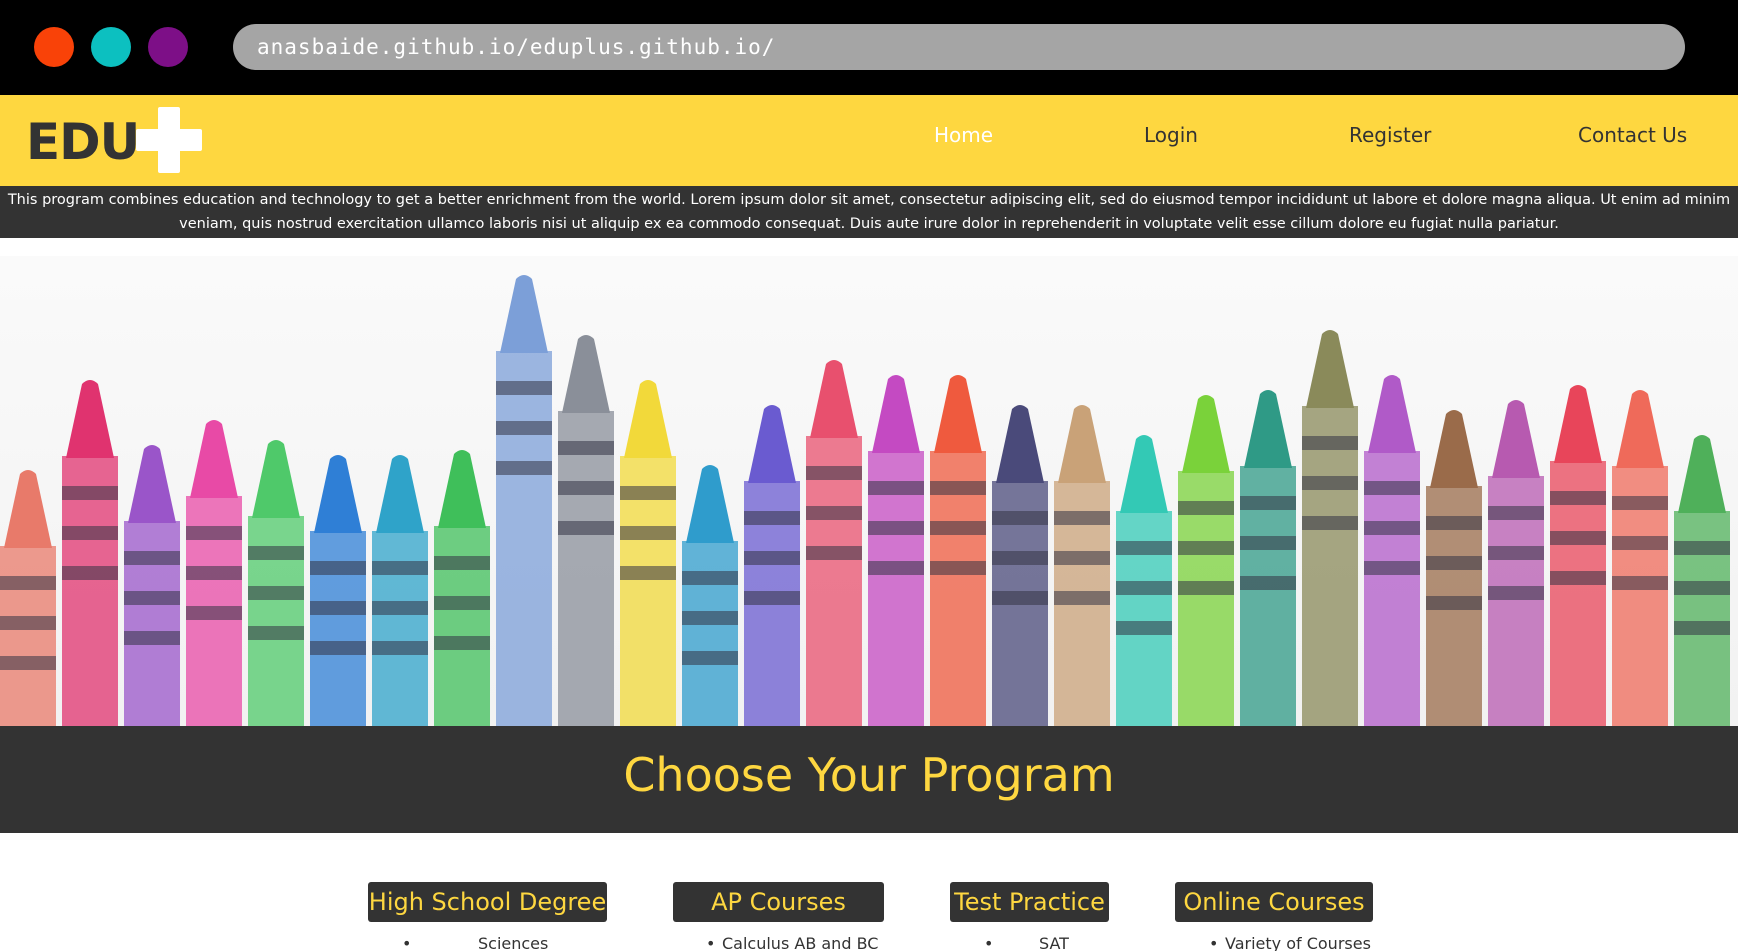  I want to click on address-bar: anasbaide.github.io/eduplus.github.io/, so click(959, 47).